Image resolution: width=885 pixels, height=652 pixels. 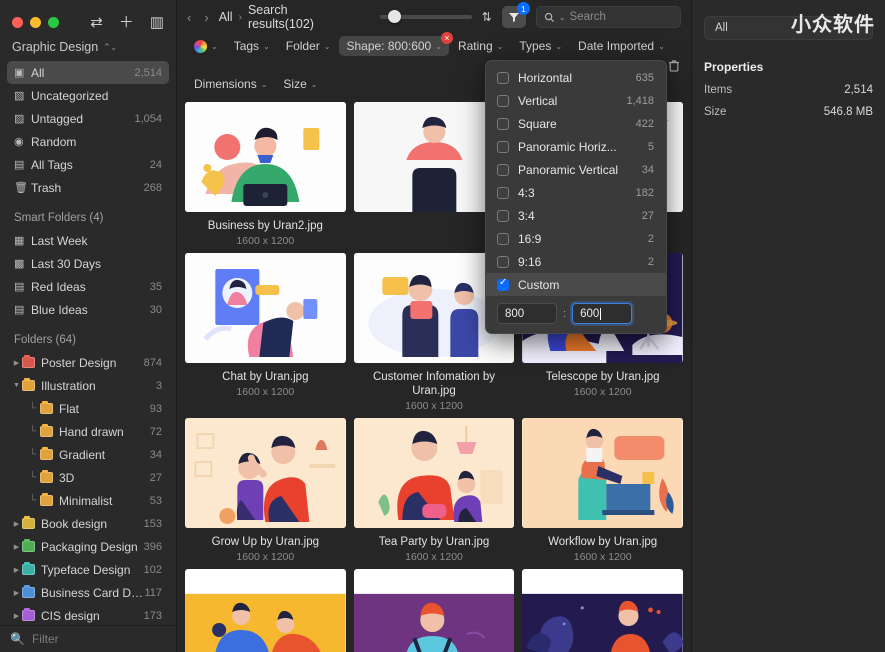 I want to click on filter-chip-types: Types ⌄, so click(x=540, y=46).